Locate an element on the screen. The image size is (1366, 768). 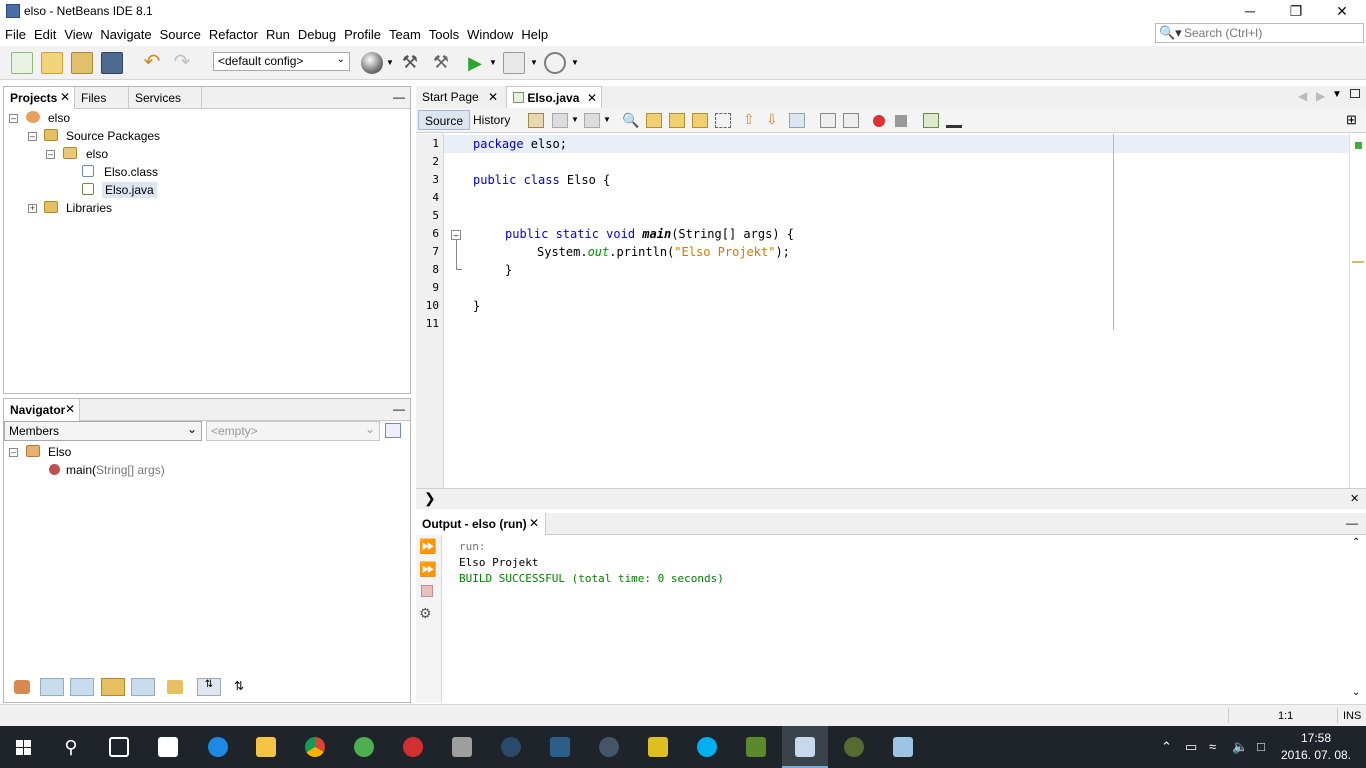
tab-output: Output - elso (run) ✕ is located at coordinates (481, 524).